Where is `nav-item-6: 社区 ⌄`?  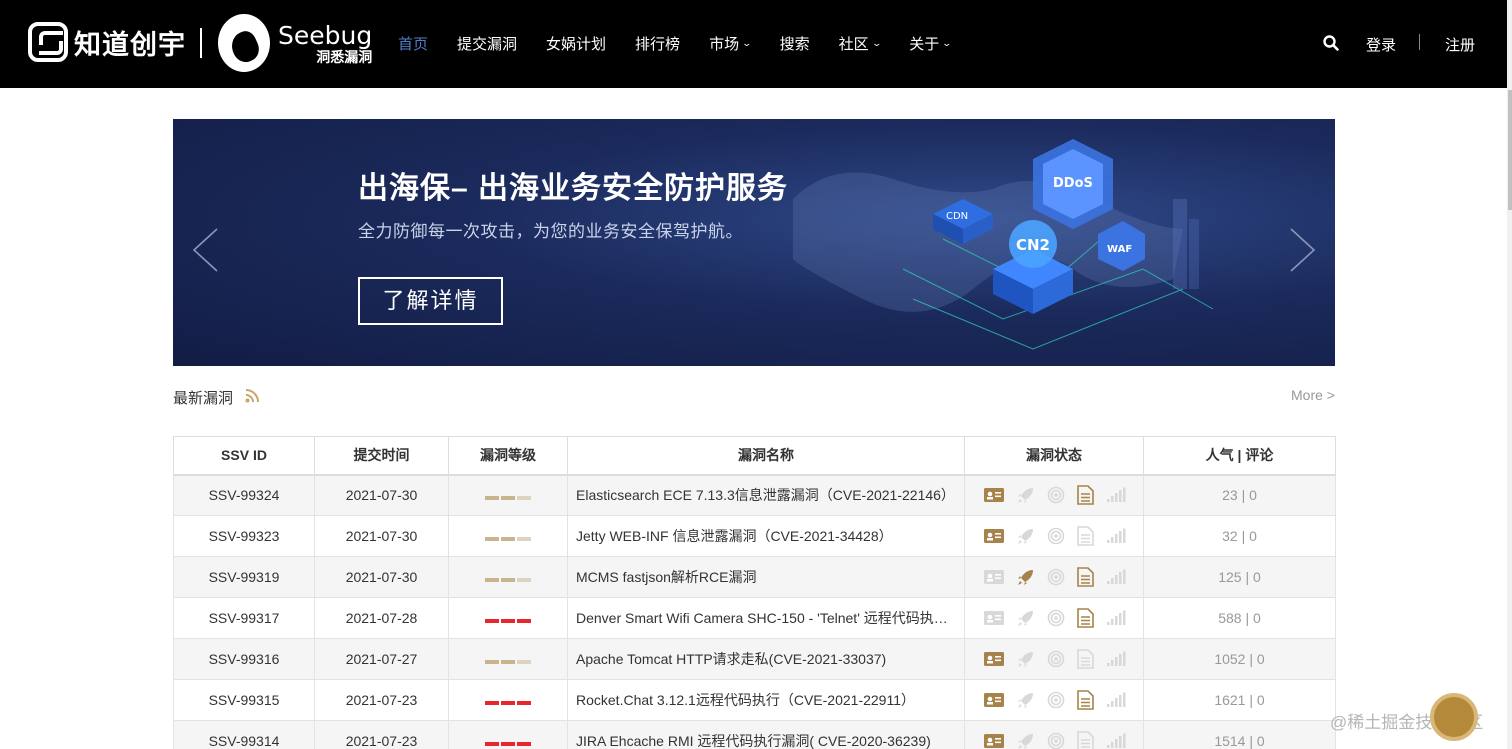
nav-item-6: 社区 ⌄ is located at coordinates (860, 43).